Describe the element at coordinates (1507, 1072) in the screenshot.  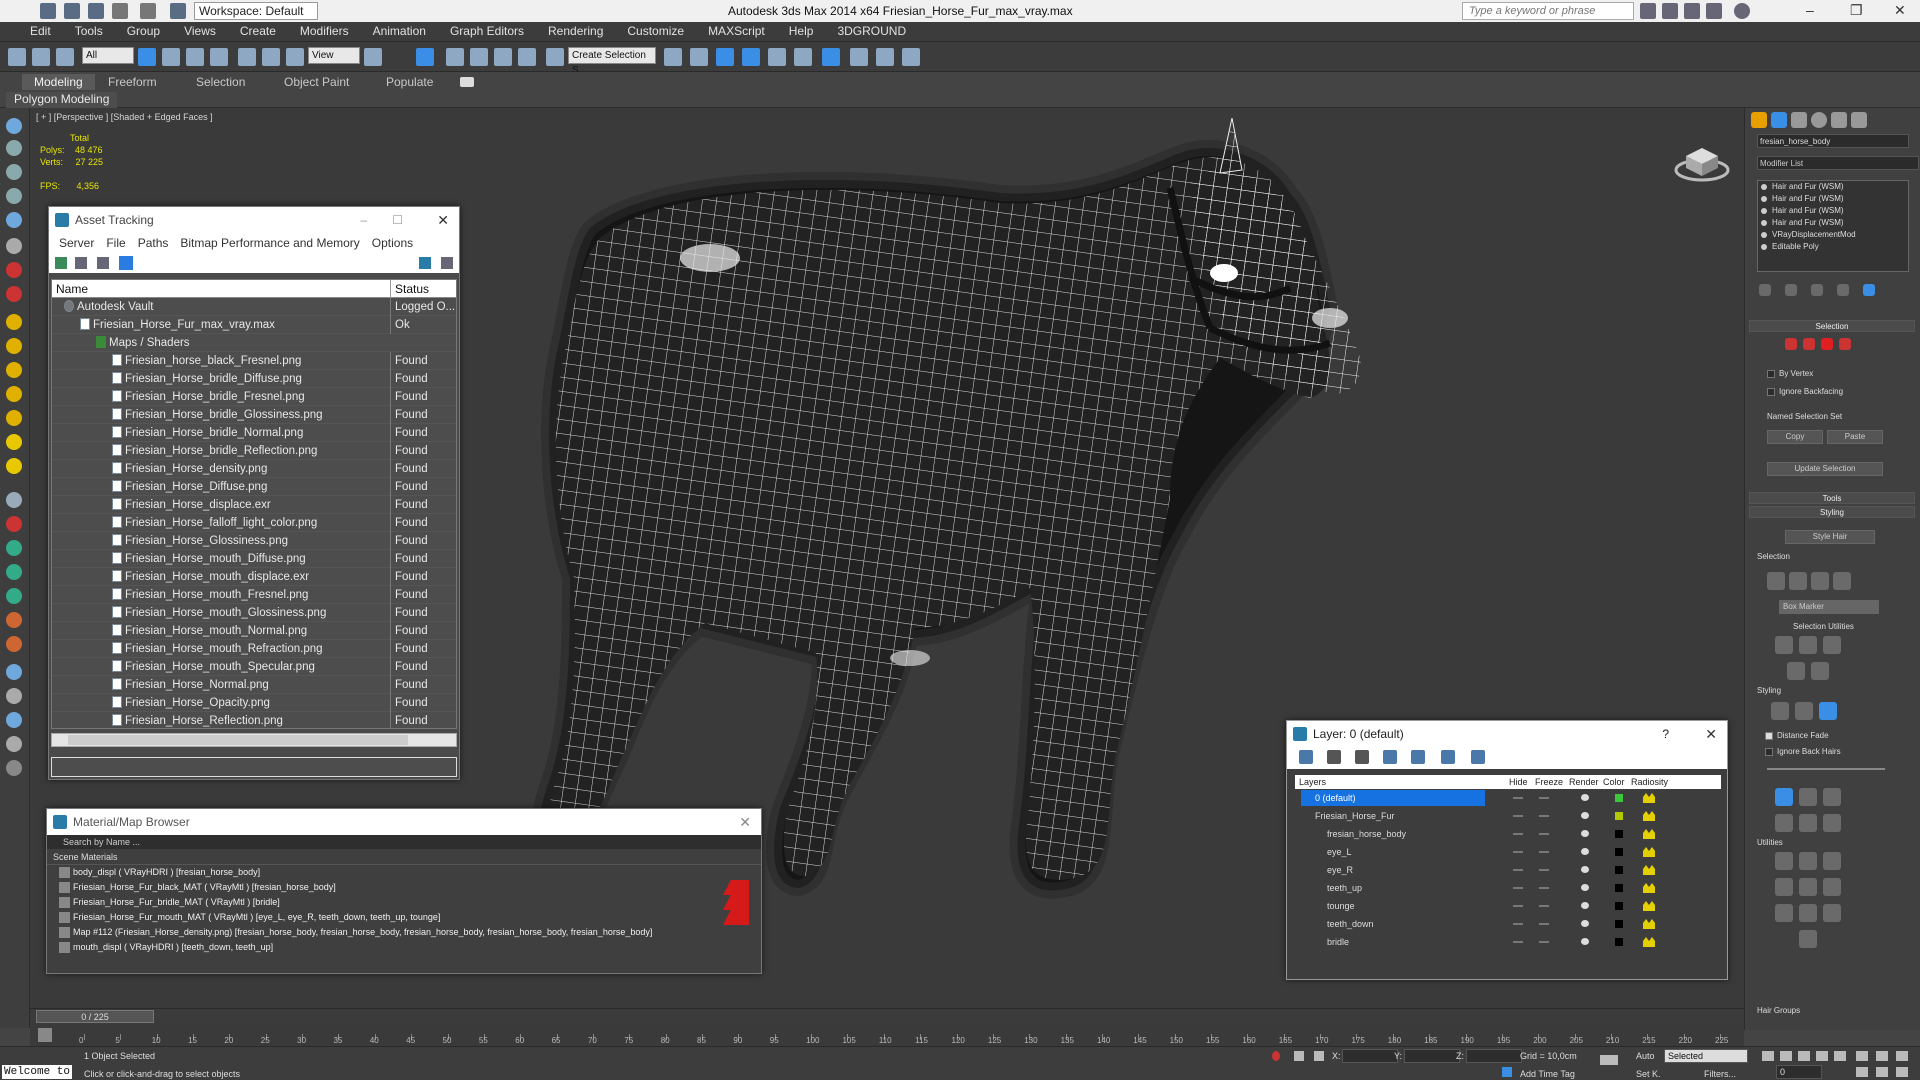
I see `time-tag-icon` at that location.